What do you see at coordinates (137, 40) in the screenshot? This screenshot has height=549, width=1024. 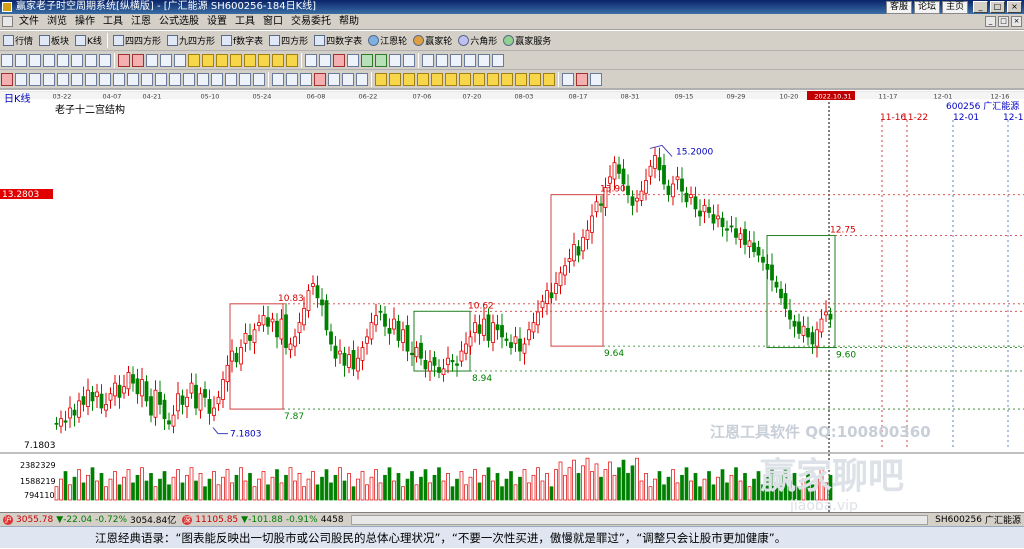 I see `tool-square44-button: 四四方形` at bounding box center [137, 40].